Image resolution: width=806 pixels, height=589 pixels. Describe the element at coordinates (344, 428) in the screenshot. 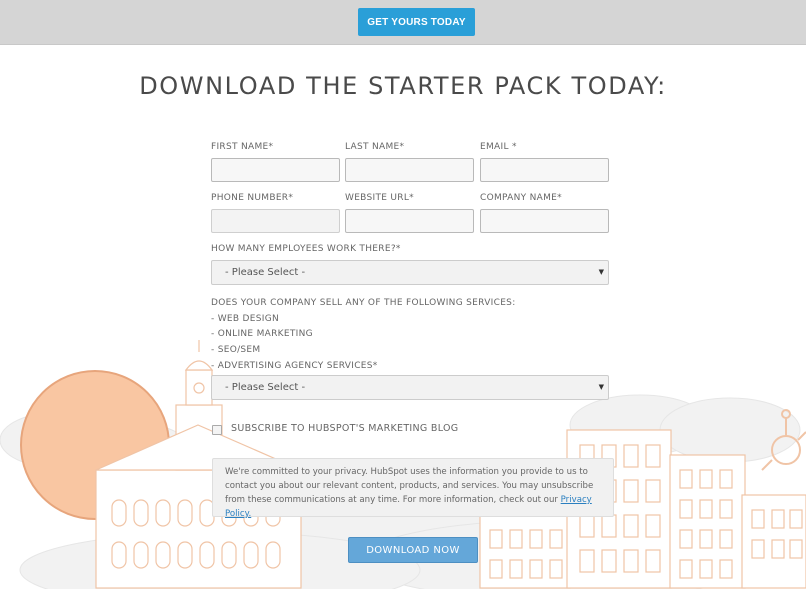

I see `subscribe-label: SUBSCRIBE TO HUBSPOT'S MARKETING BLOG` at that location.